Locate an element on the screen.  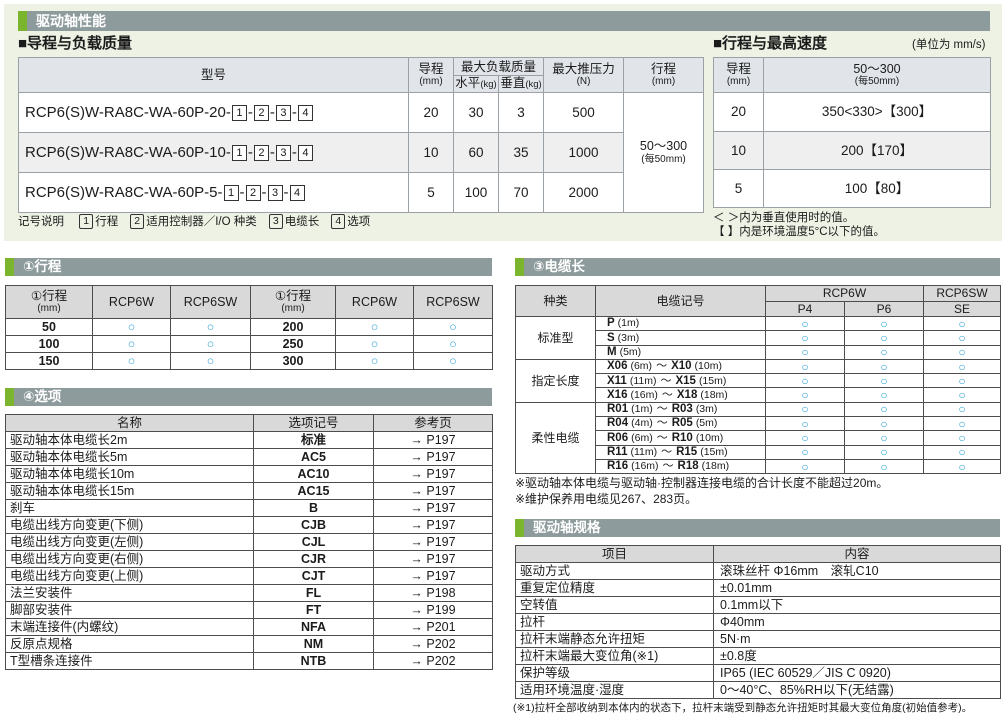
table-row: 拉杆 Φ40mm is located at coordinates (758, 622).